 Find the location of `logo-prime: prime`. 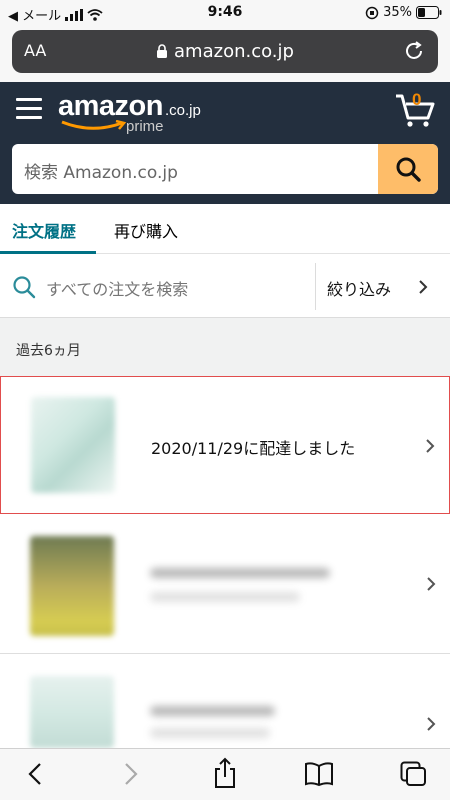

logo-prime: prime is located at coordinates (145, 126).